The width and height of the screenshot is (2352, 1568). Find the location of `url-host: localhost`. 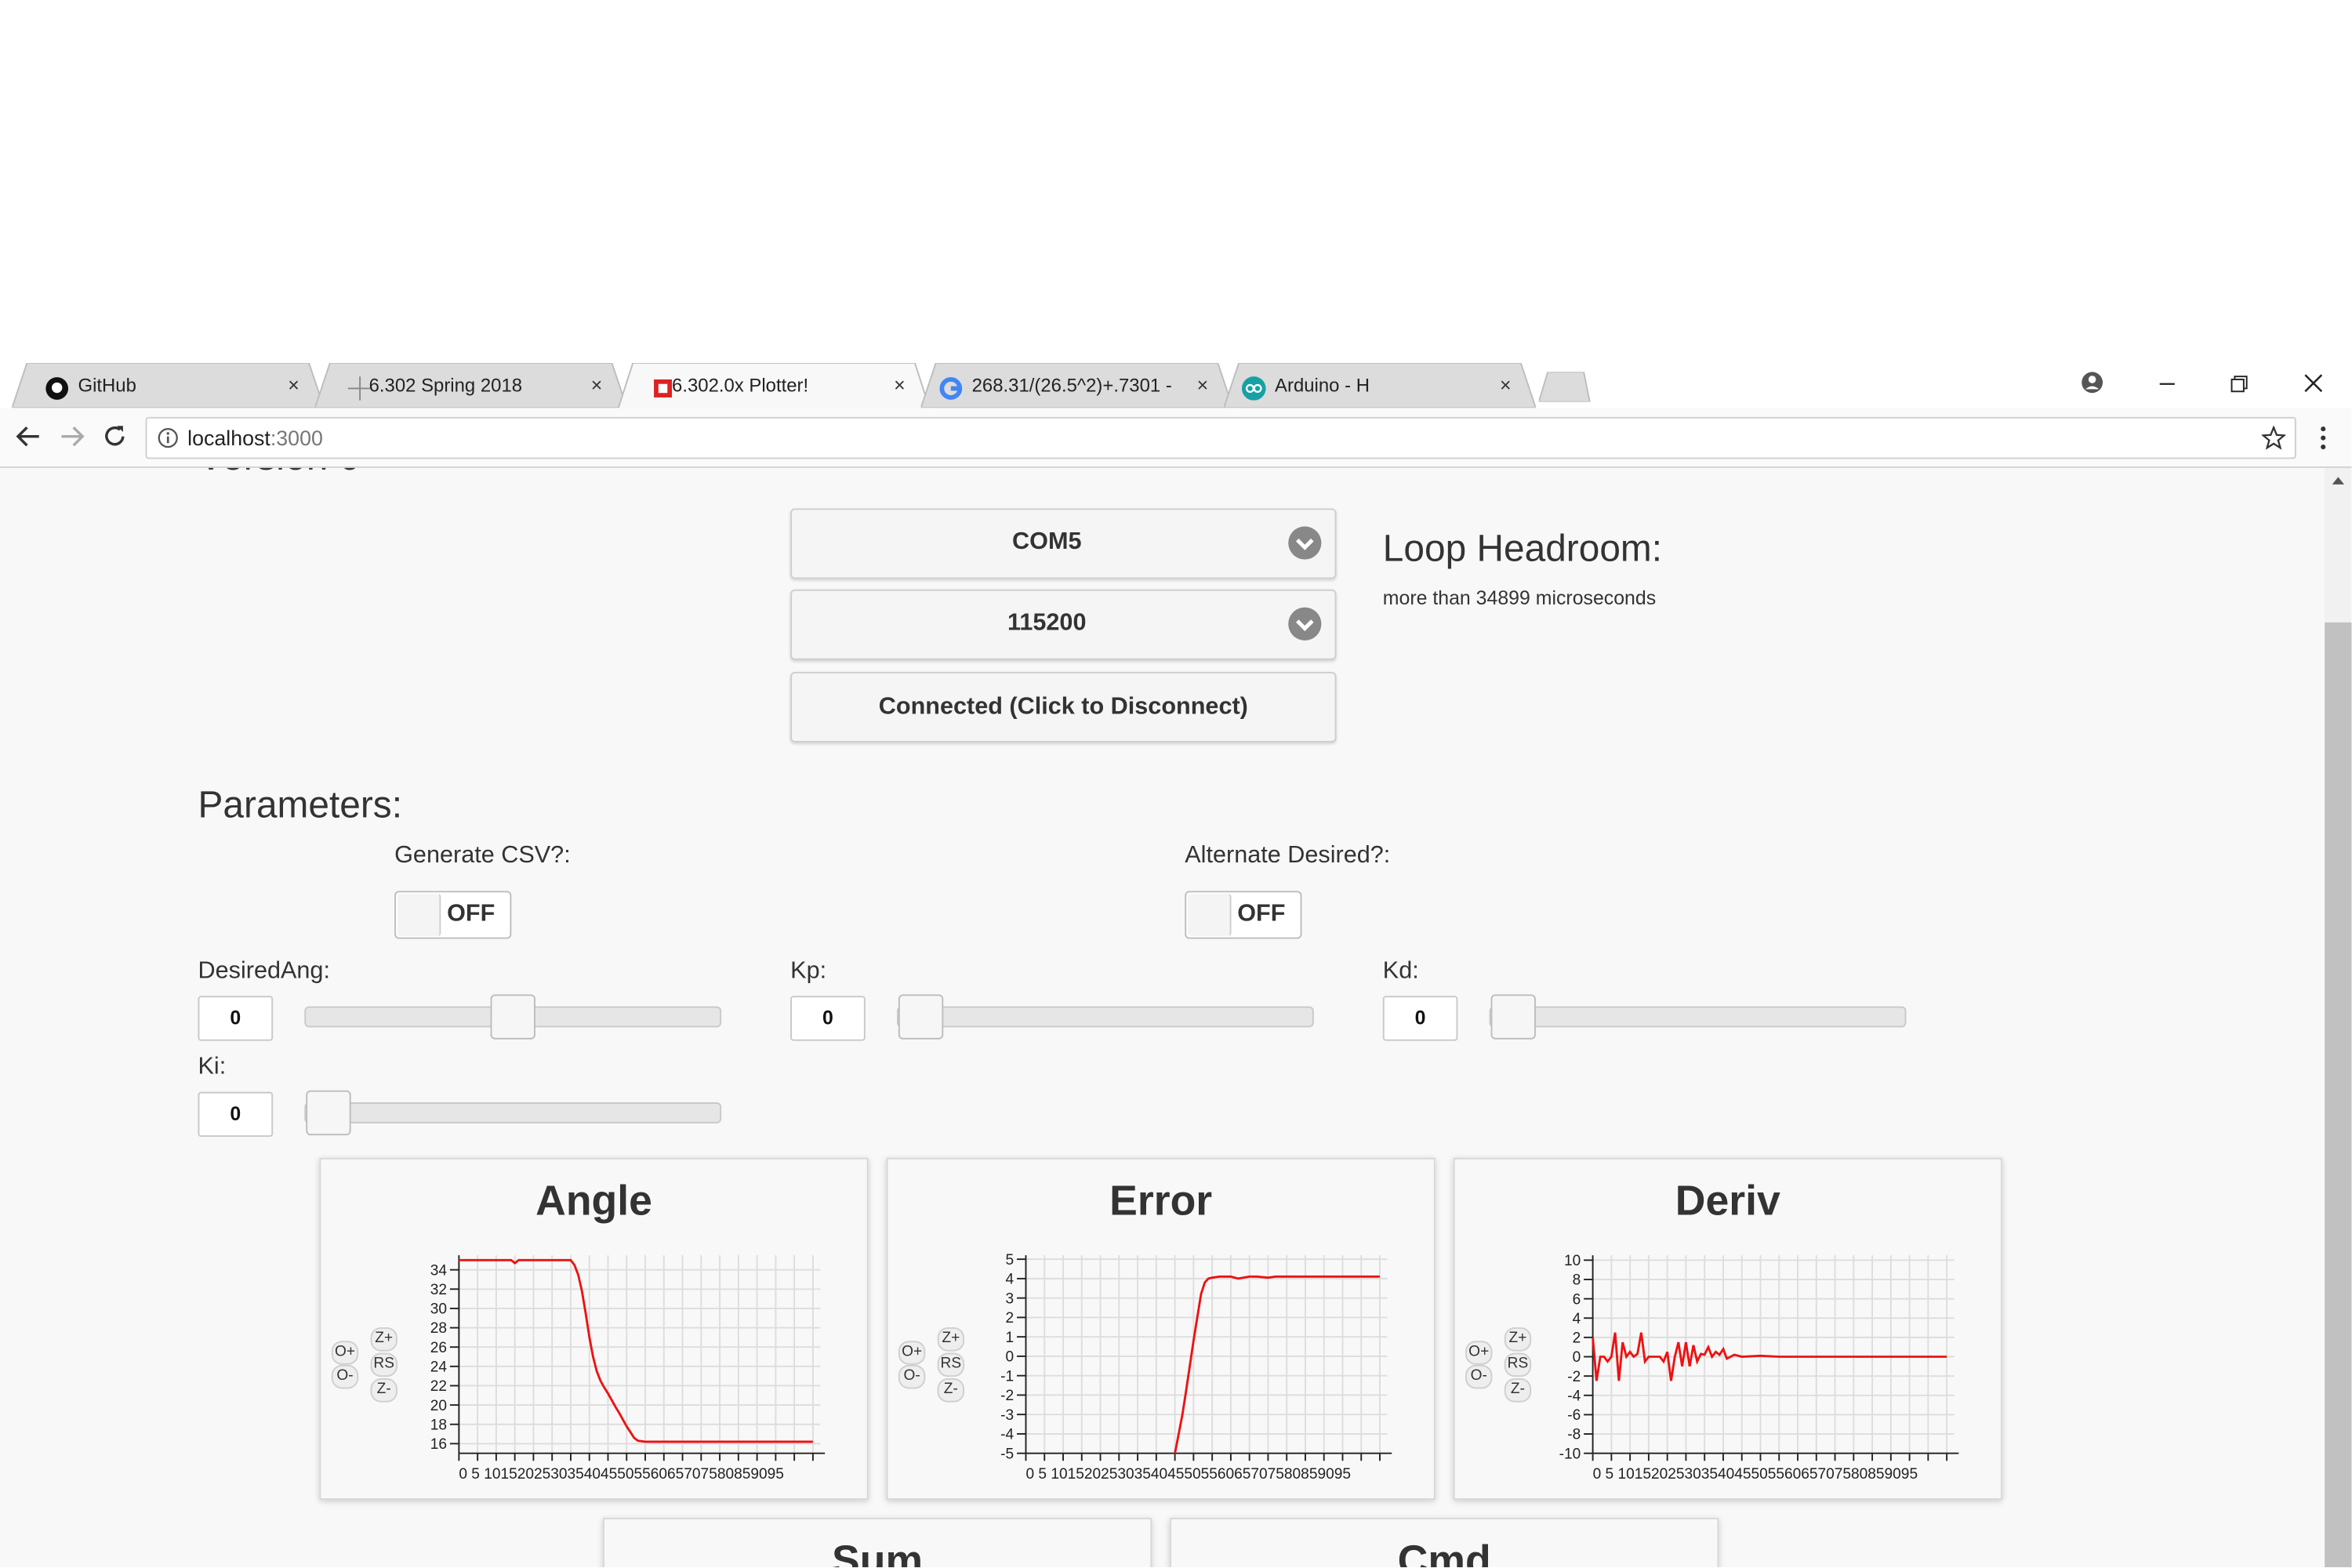

url-host: localhost is located at coordinates (229, 438).